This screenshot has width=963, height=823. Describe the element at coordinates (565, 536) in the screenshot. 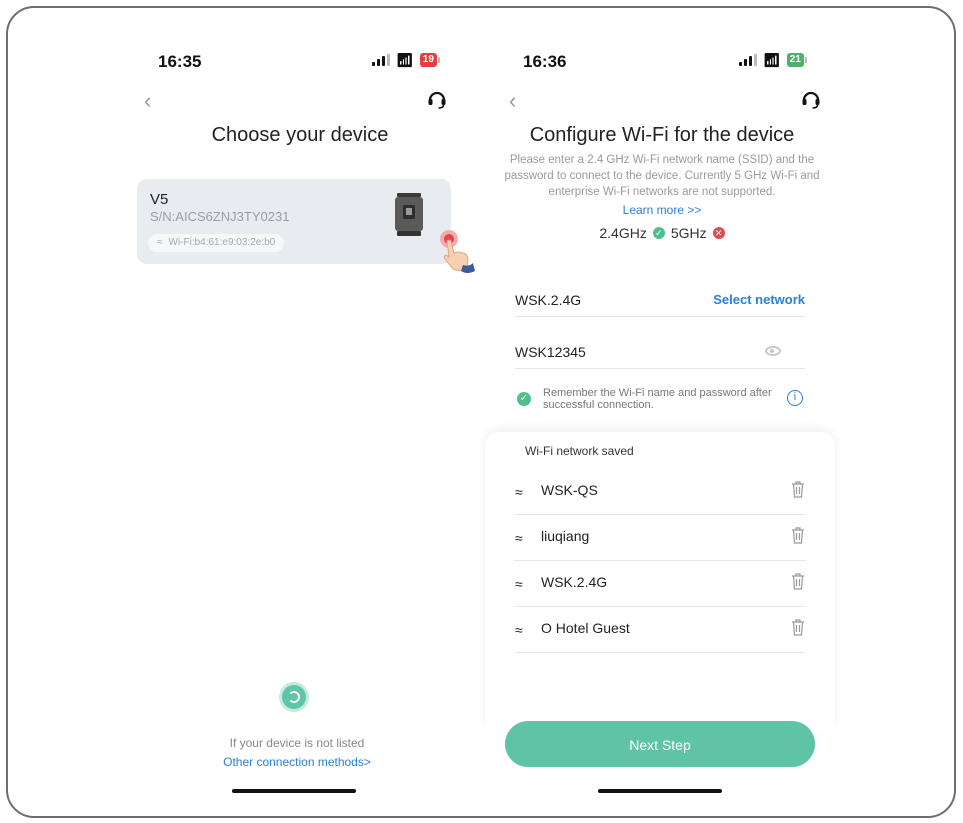

I see `network-name: liuqiang` at that location.